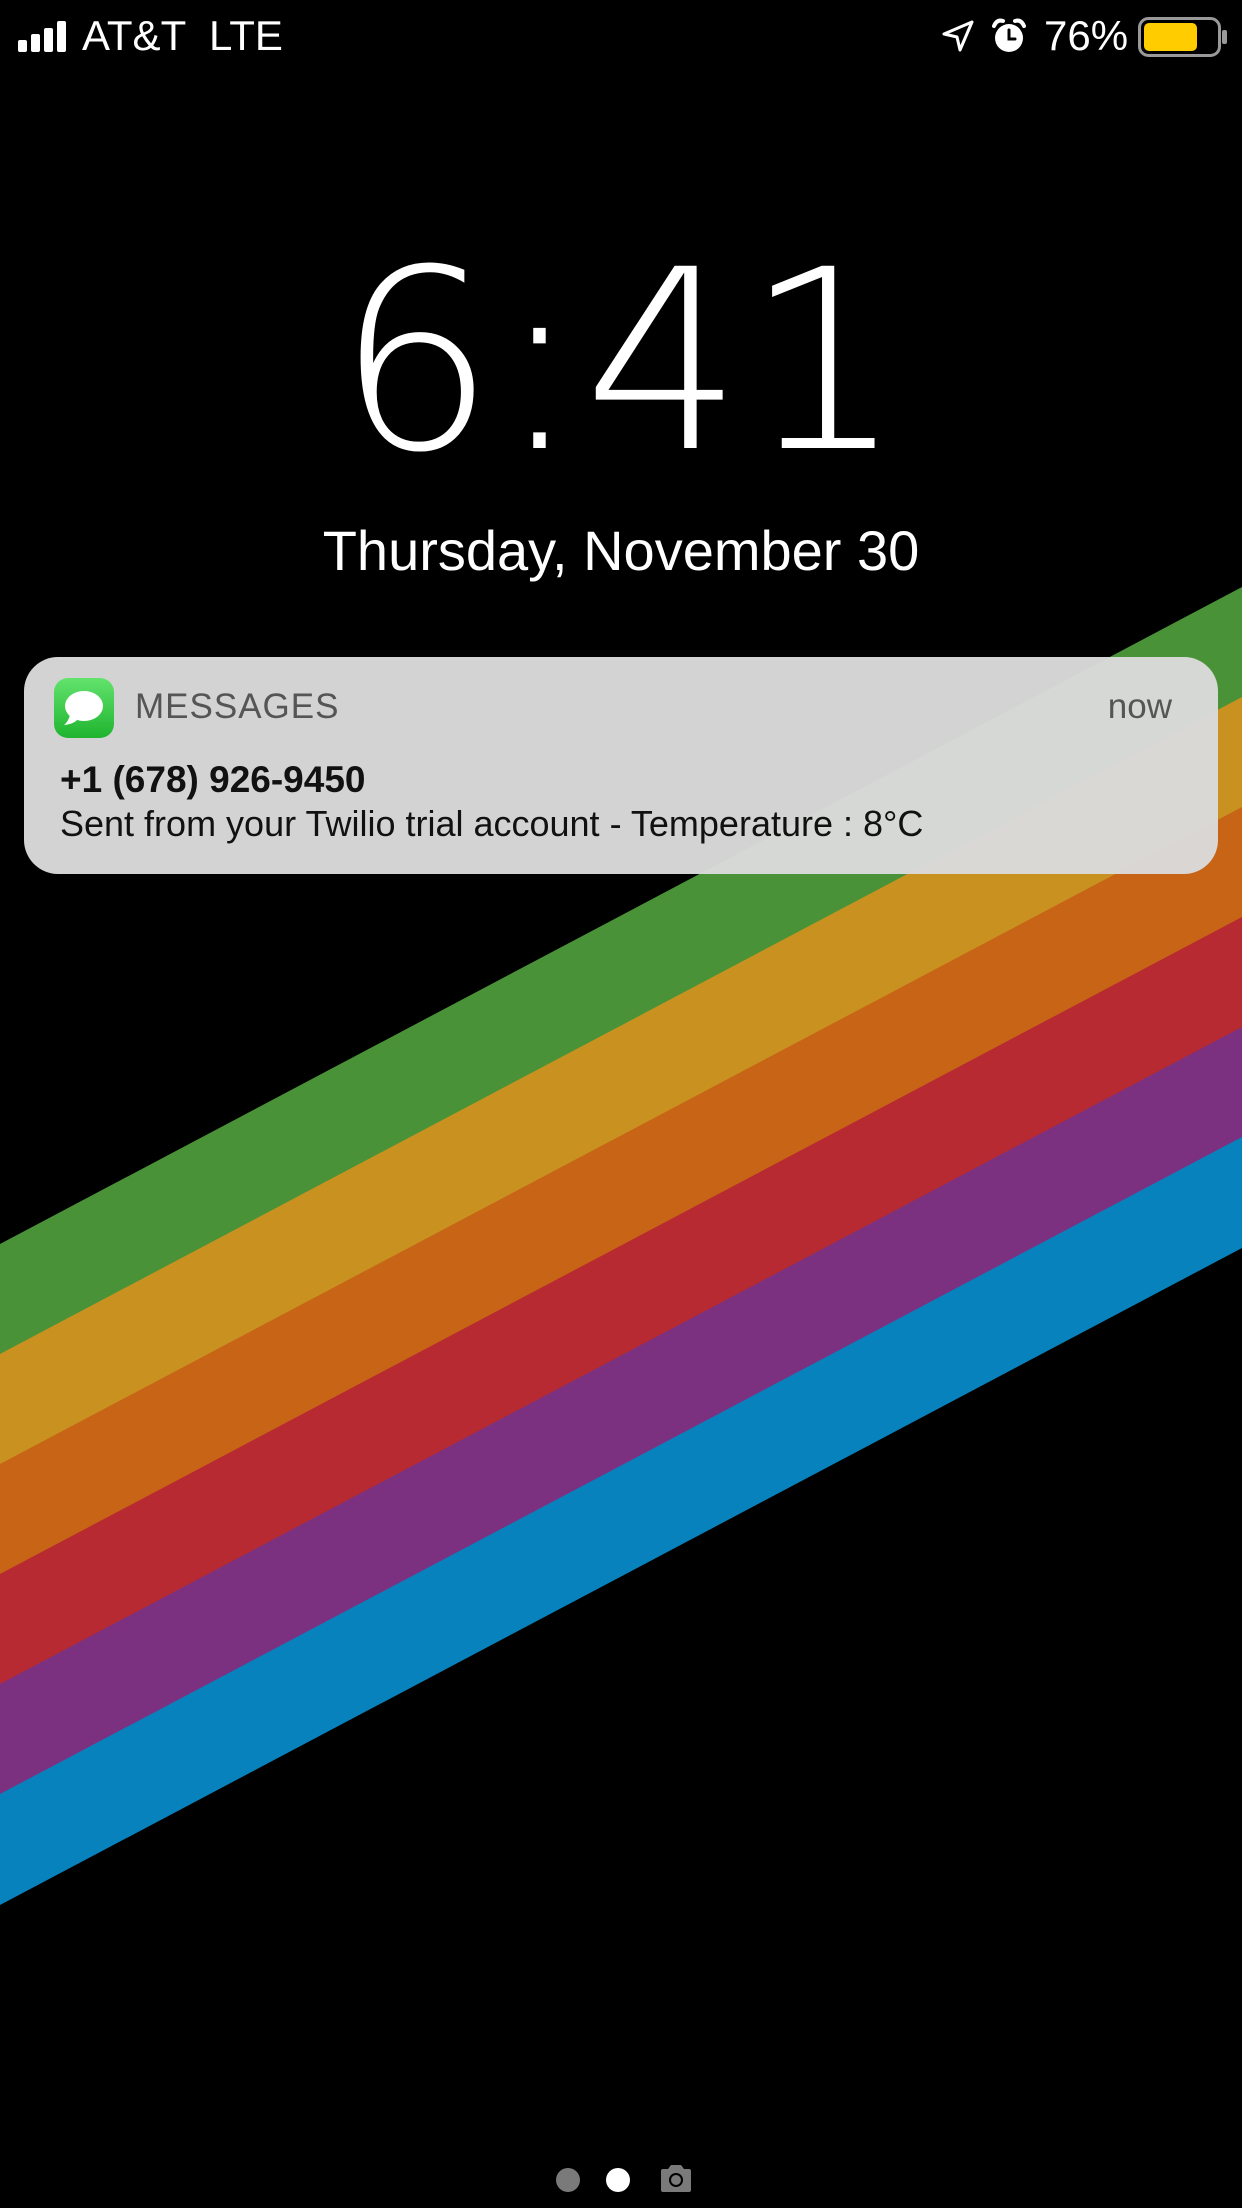 Image resolution: width=1242 pixels, height=2208 pixels. What do you see at coordinates (676, 2178) in the screenshot?
I see `camera-icon` at bounding box center [676, 2178].